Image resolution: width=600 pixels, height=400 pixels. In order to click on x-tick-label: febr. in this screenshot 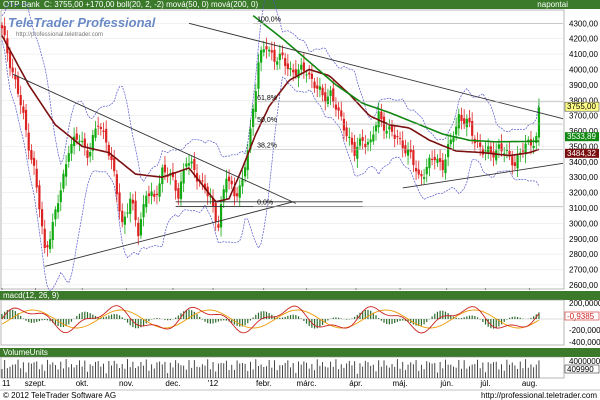, I will do `click(264, 383)`.